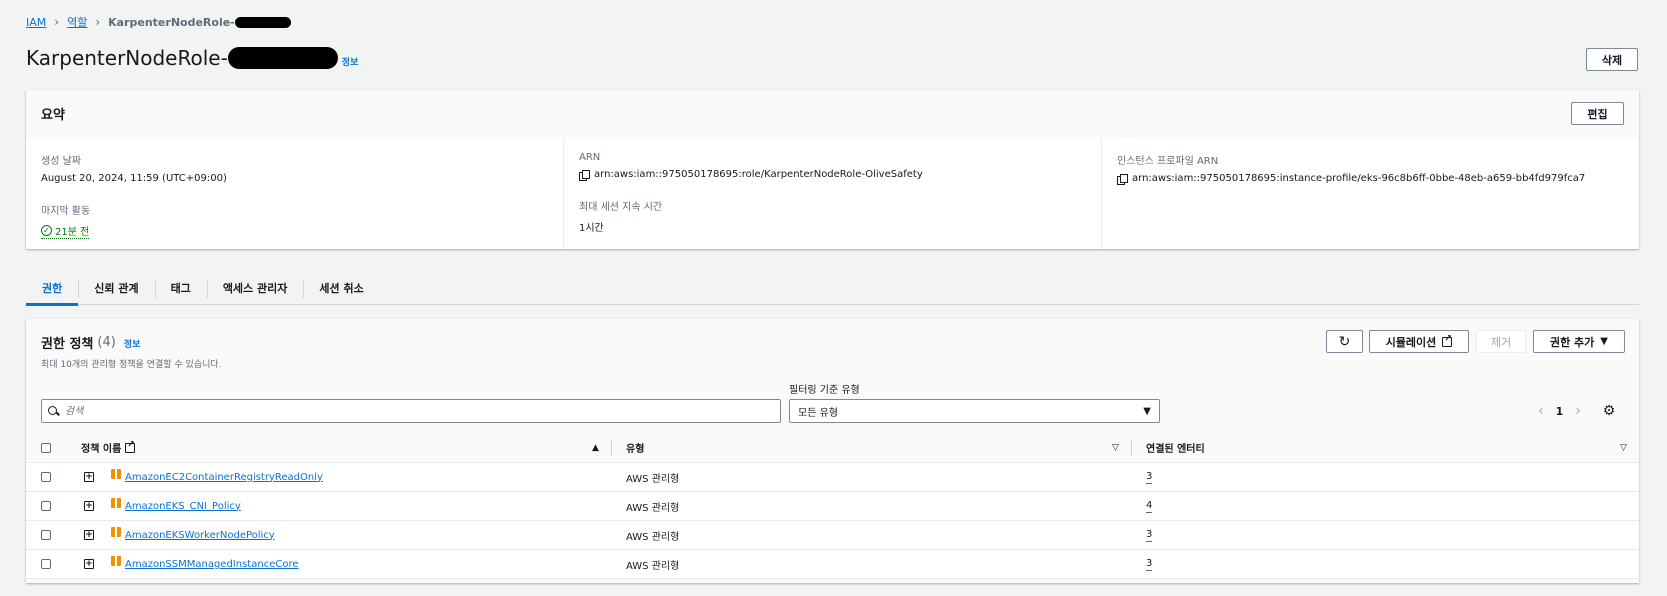  I want to click on select-all-checkbox, so click(46, 447).